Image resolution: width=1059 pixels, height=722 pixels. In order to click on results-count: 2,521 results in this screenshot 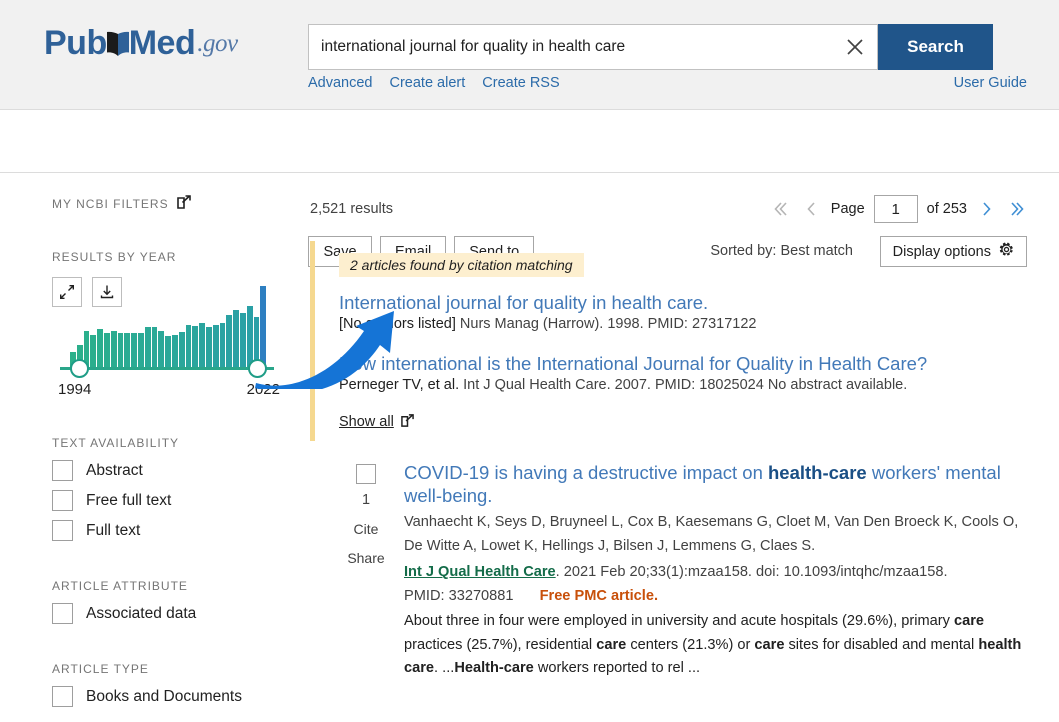, I will do `click(352, 209)`.